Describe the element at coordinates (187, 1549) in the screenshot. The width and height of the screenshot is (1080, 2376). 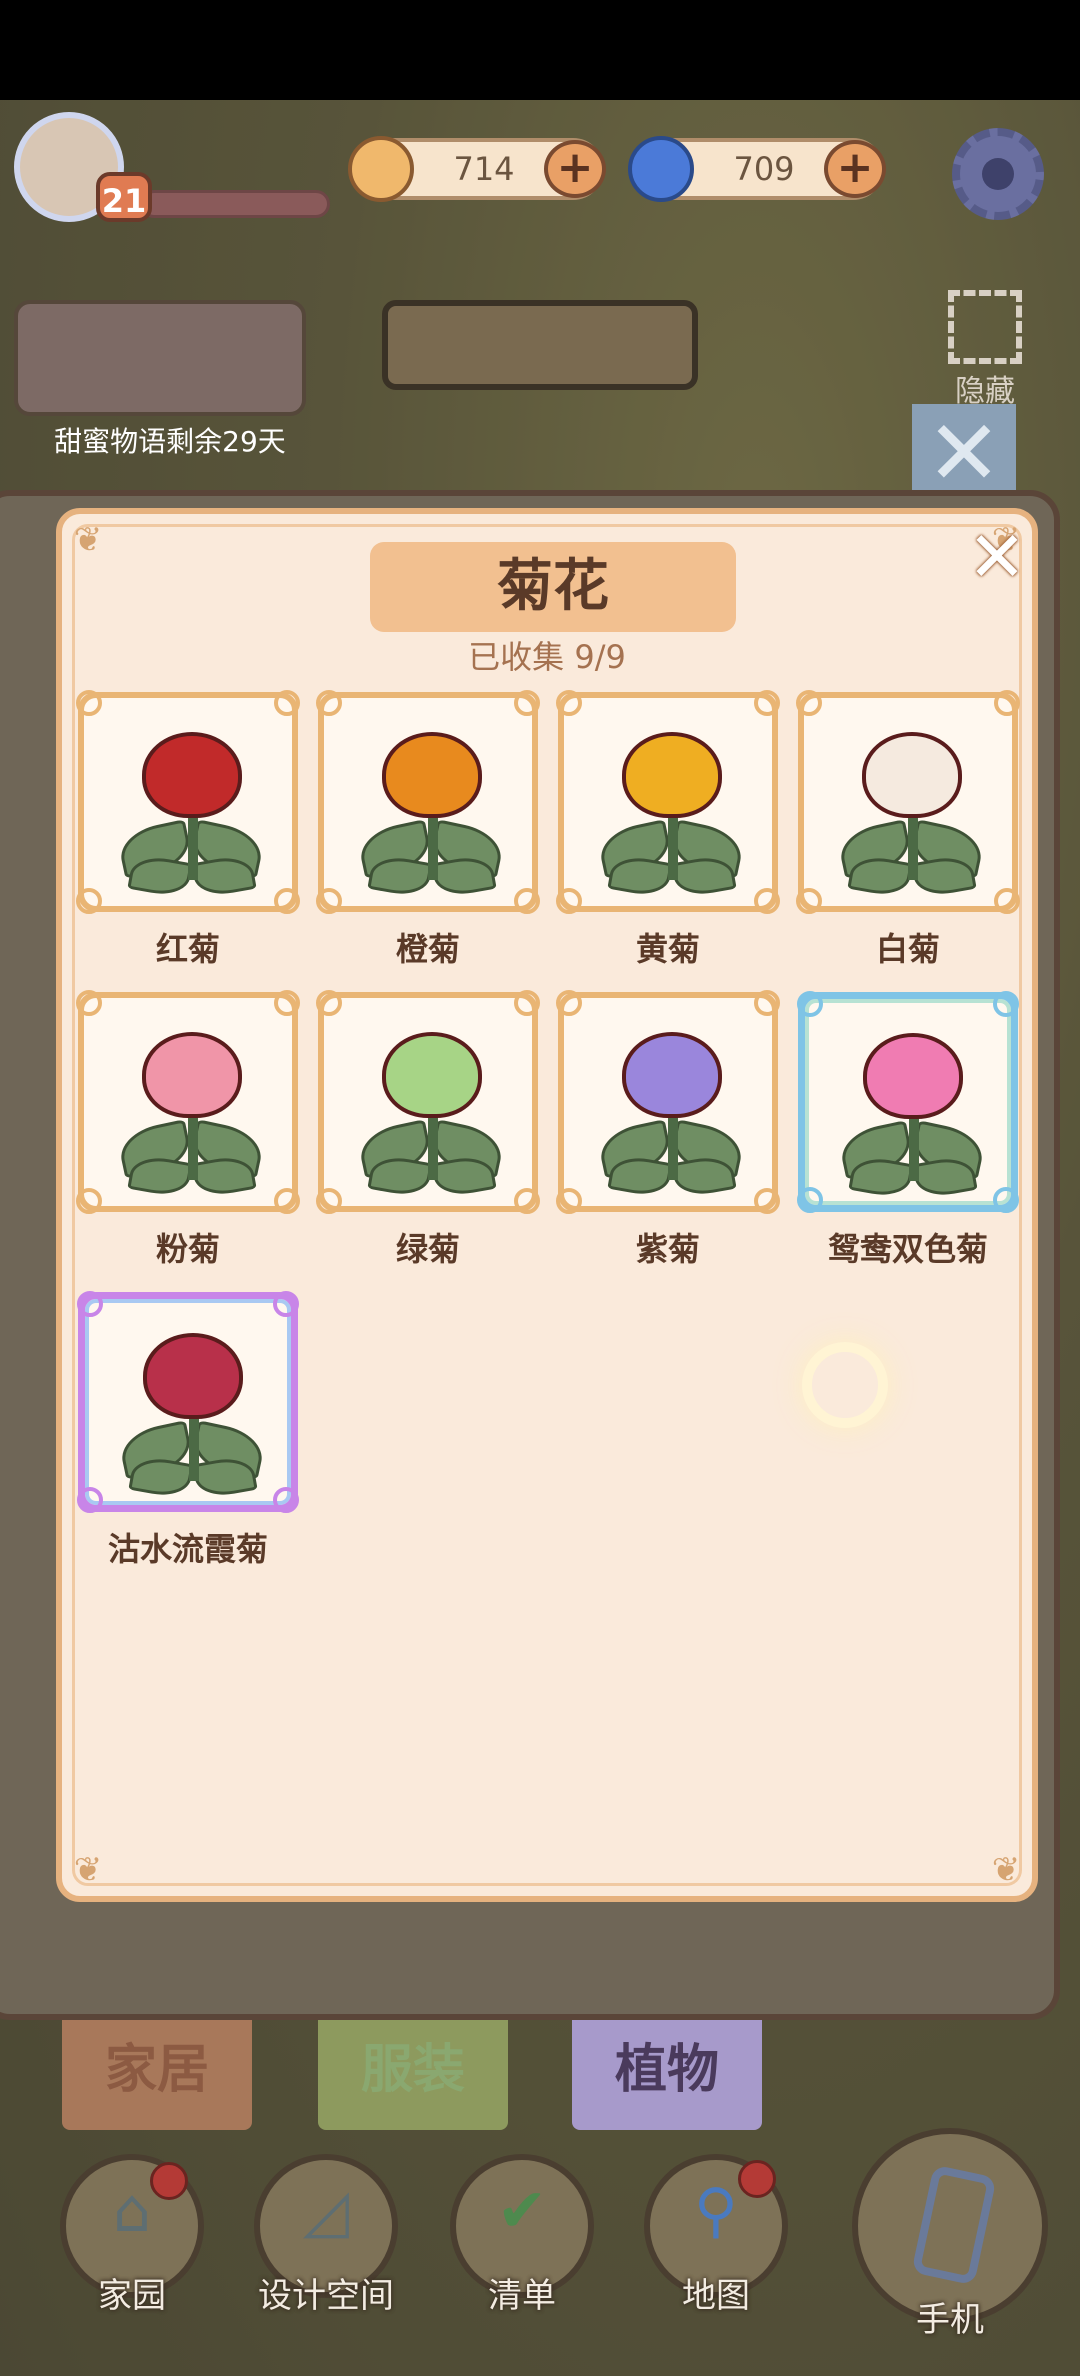
I see `flower-name: 沽水流霞菊` at that location.